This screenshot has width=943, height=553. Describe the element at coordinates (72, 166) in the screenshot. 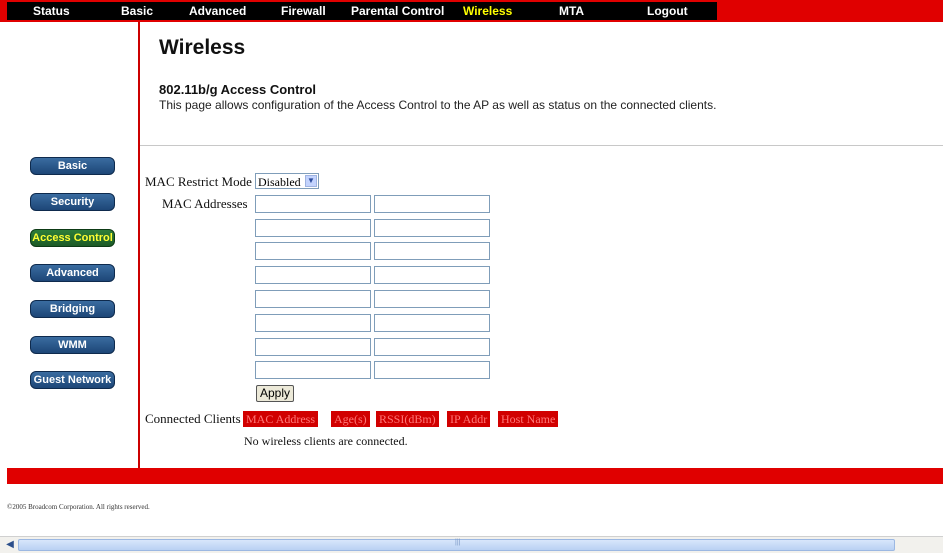

I see `sidebar-item-basic: Basic` at that location.